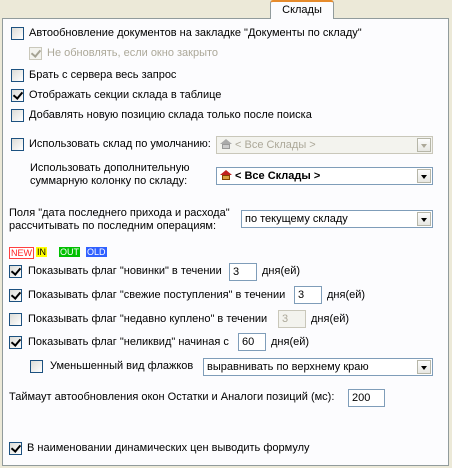  I want to click on timeout-input: 200, so click(366, 398).